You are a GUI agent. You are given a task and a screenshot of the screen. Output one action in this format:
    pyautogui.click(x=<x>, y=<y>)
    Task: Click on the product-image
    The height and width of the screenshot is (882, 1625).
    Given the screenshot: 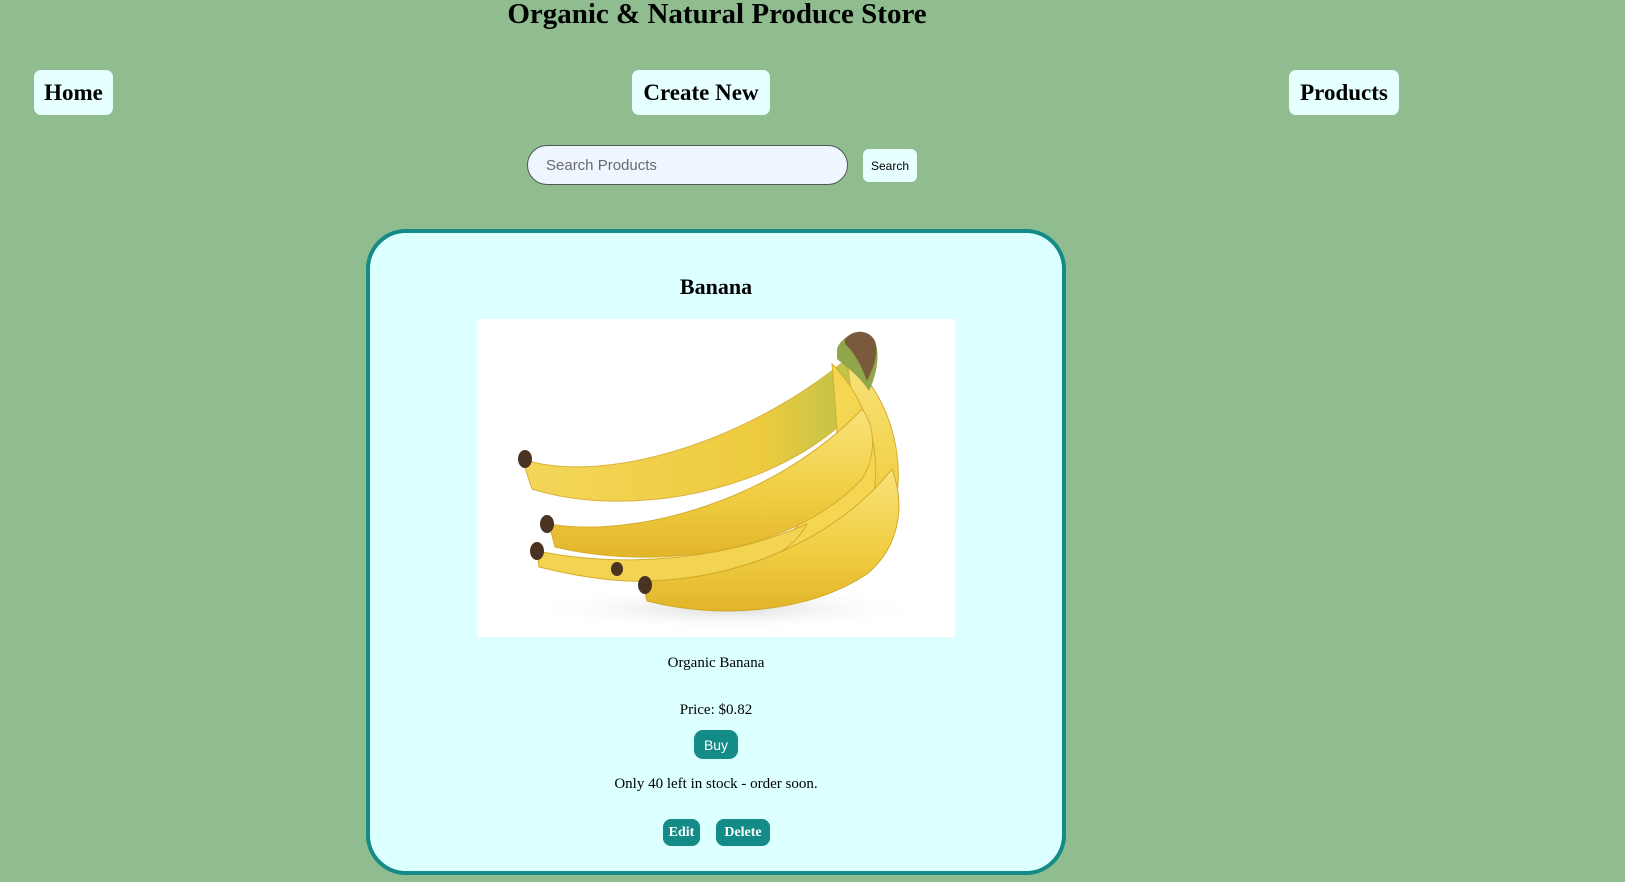 What is the action you would take?
    pyautogui.click(x=716, y=478)
    